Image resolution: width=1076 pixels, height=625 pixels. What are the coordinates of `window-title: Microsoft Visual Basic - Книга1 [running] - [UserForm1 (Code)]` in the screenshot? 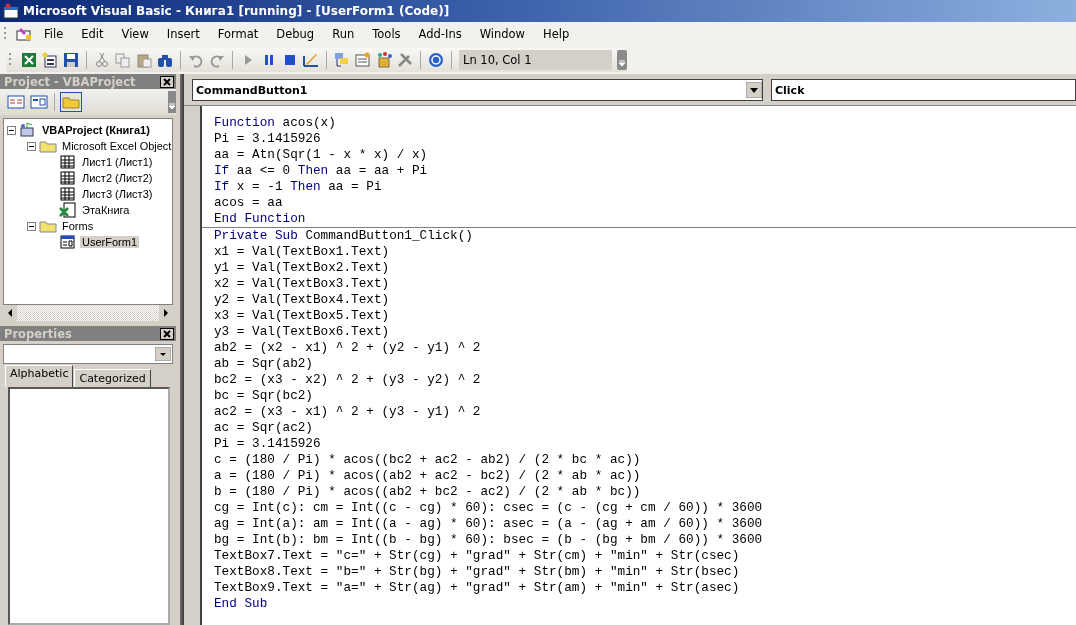 It's located at (236, 11).